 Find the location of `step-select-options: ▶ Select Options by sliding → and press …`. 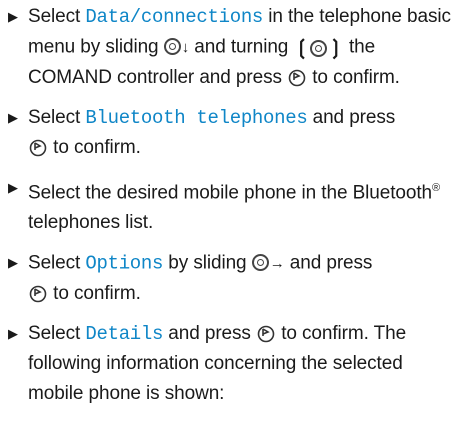

step-select-options: ▶ Select Options by sliding → and press … is located at coordinates (234, 278).